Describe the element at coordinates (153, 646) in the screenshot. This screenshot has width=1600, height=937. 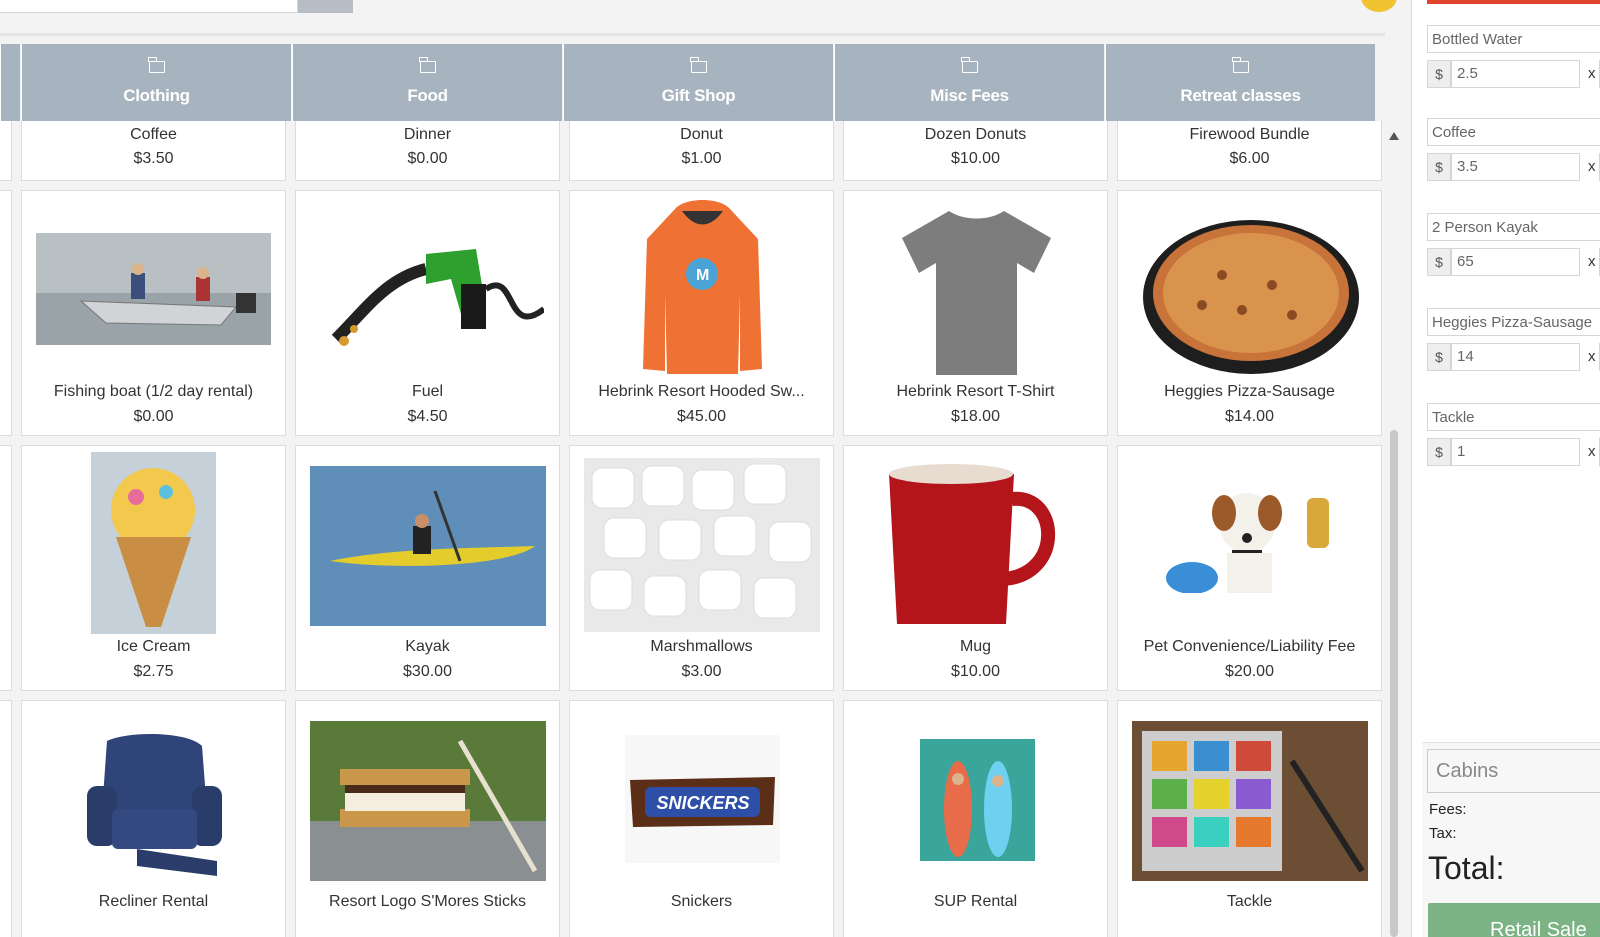
I see `product-name: Ice Cream` at that location.